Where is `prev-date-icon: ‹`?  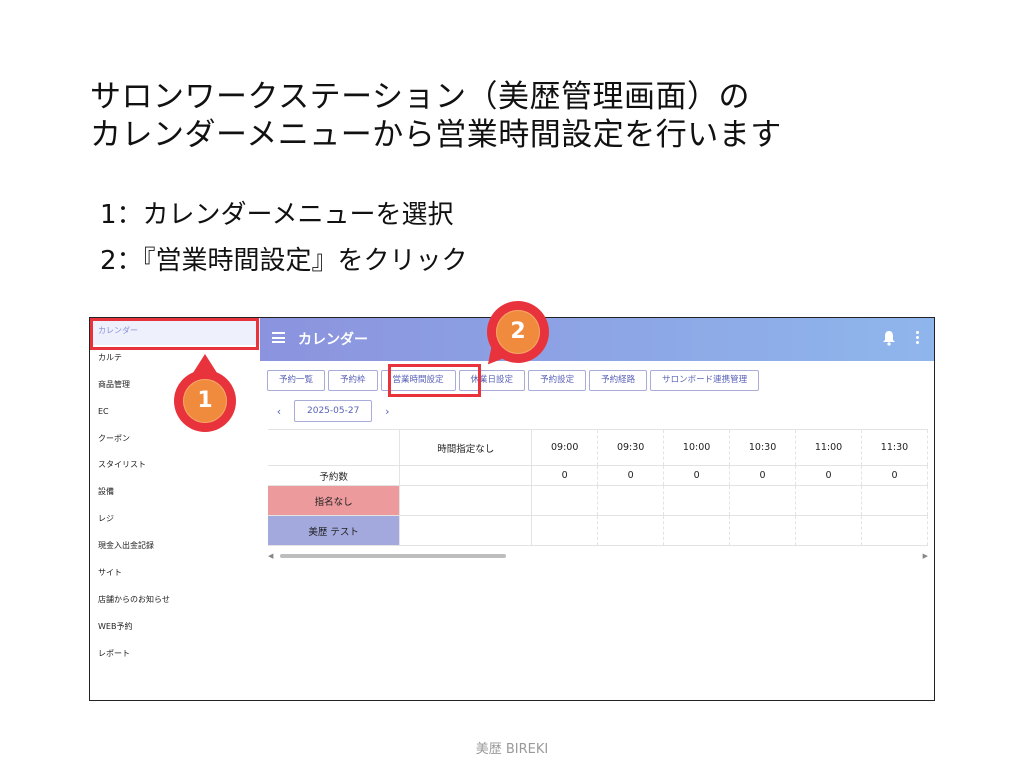 prev-date-icon: ‹ is located at coordinates (279, 411).